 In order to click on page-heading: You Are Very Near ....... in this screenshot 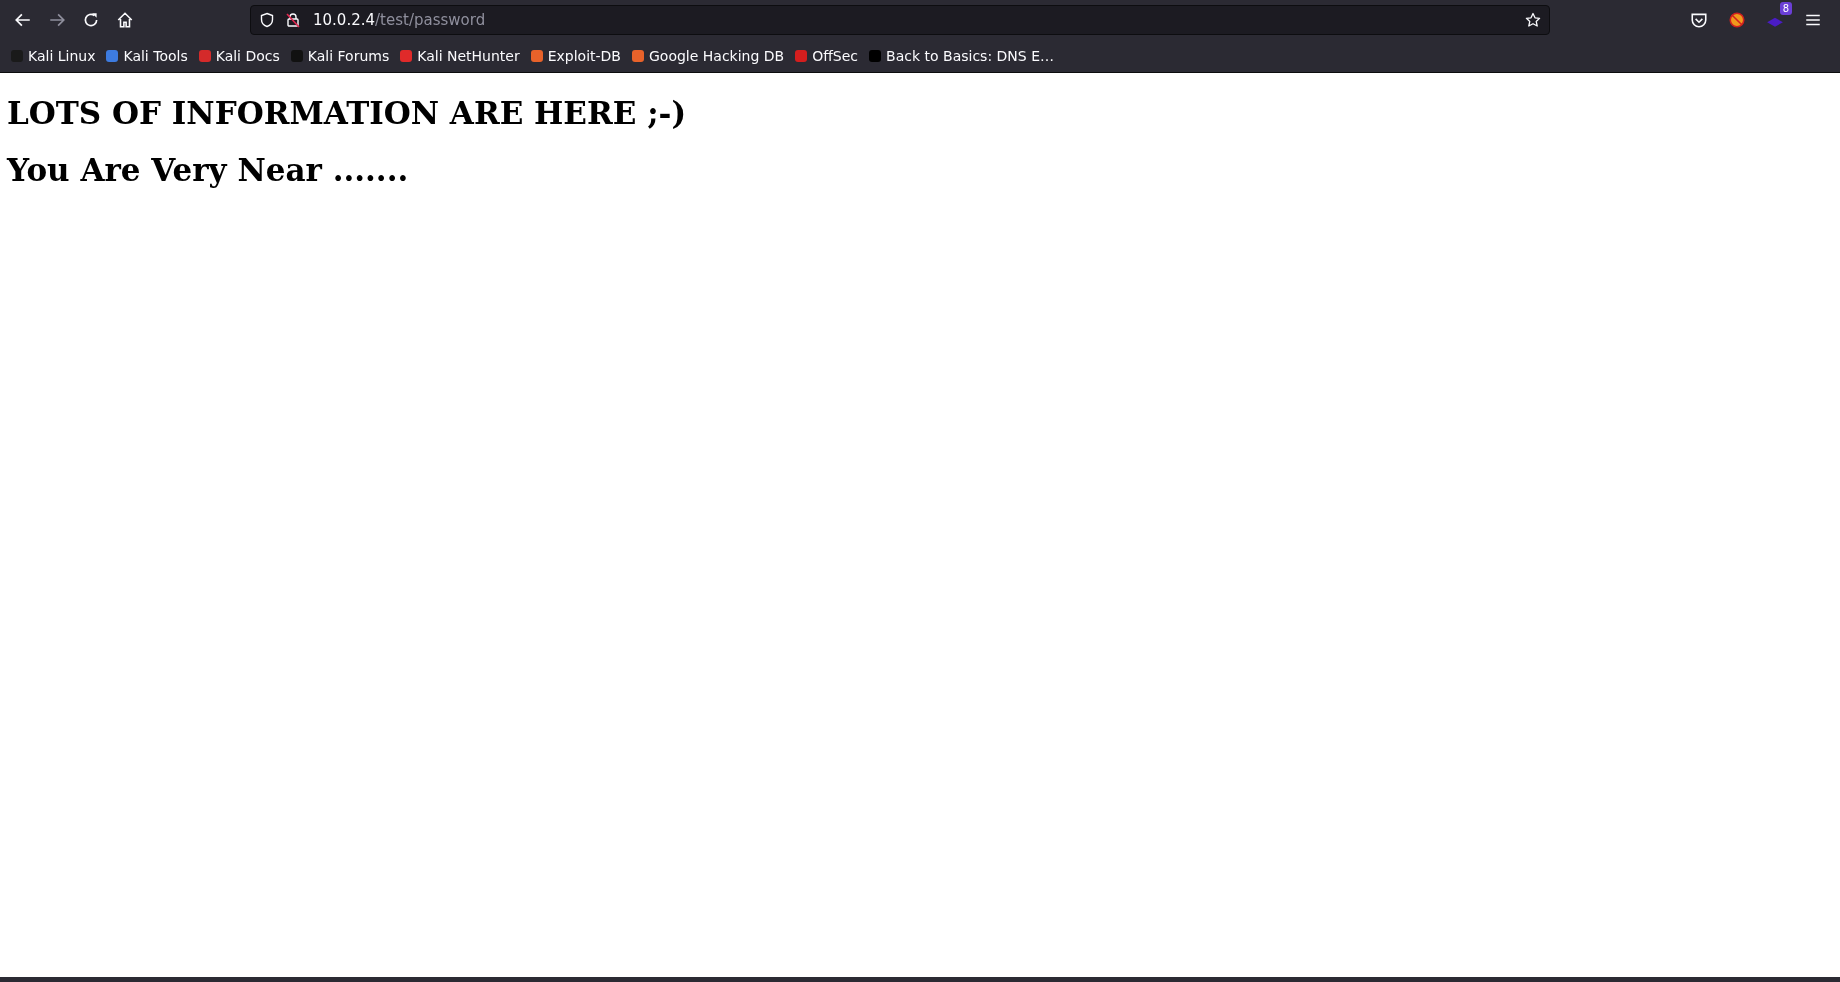, I will do `click(208, 171)`.